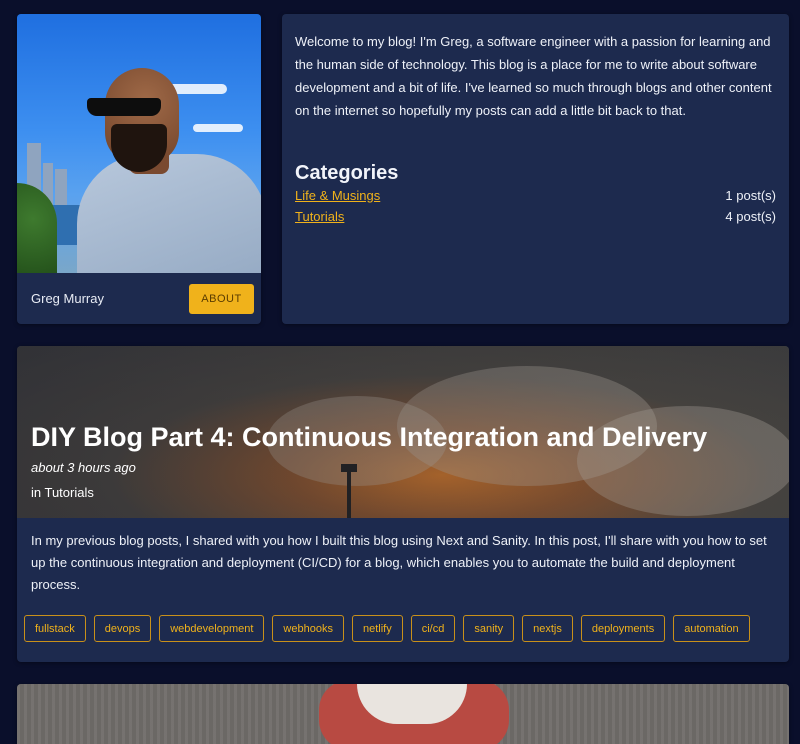  I want to click on tag-deployments: deployments, so click(623, 628).